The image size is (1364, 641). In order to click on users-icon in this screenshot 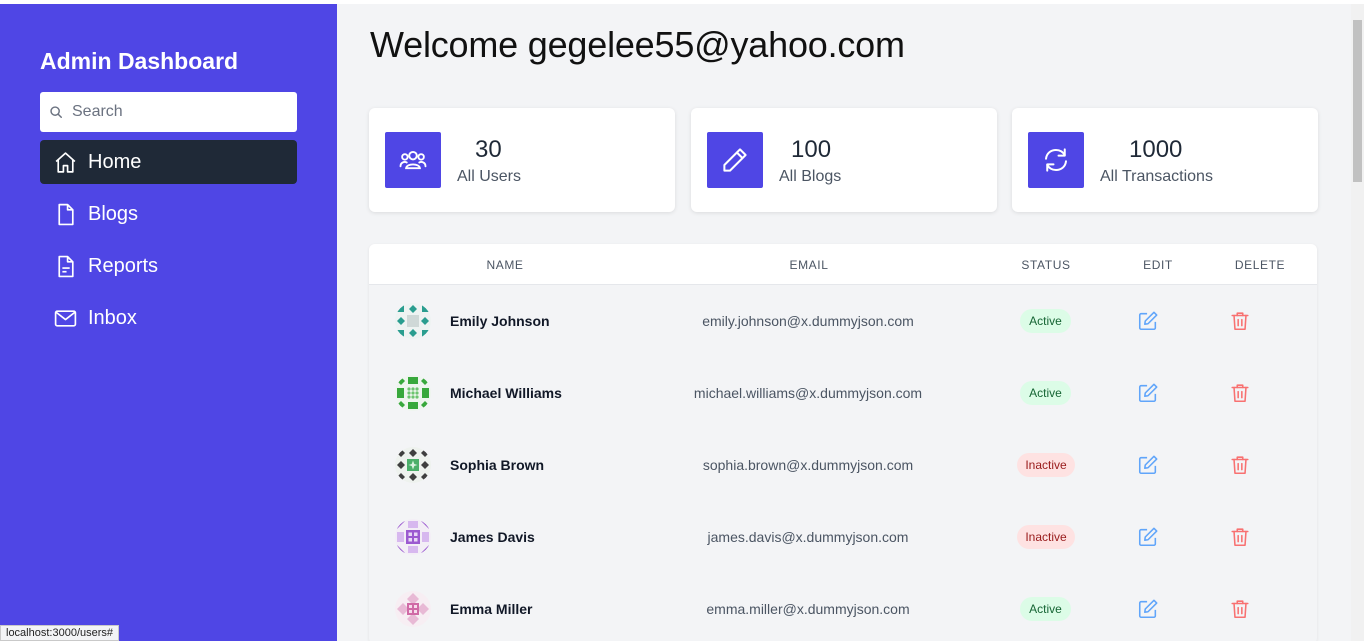, I will do `click(413, 160)`.